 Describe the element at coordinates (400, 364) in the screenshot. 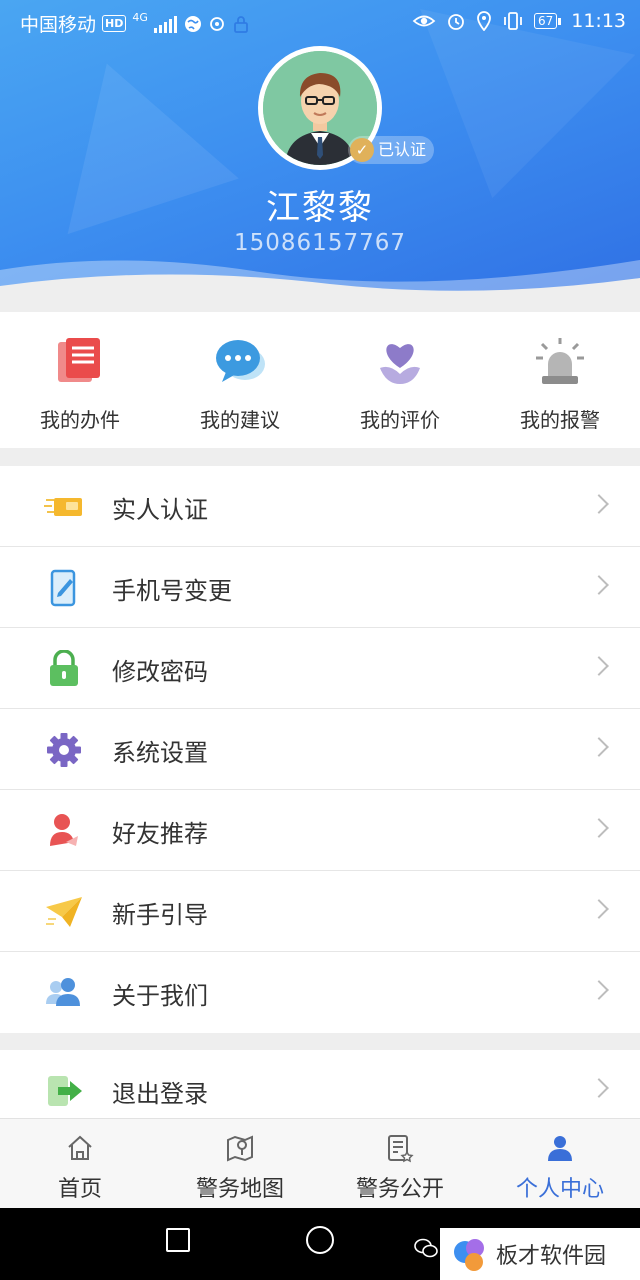

I see `heart-flower-icon` at that location.